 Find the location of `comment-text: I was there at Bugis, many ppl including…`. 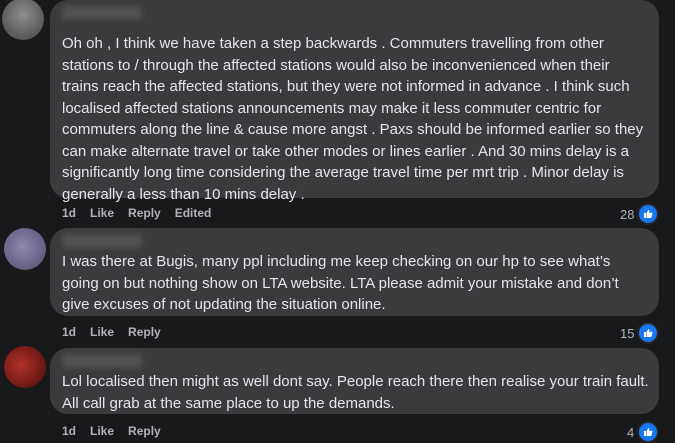

comment-text: I was there at Bugis, many ppl including… is located at coordinates (340, 283).